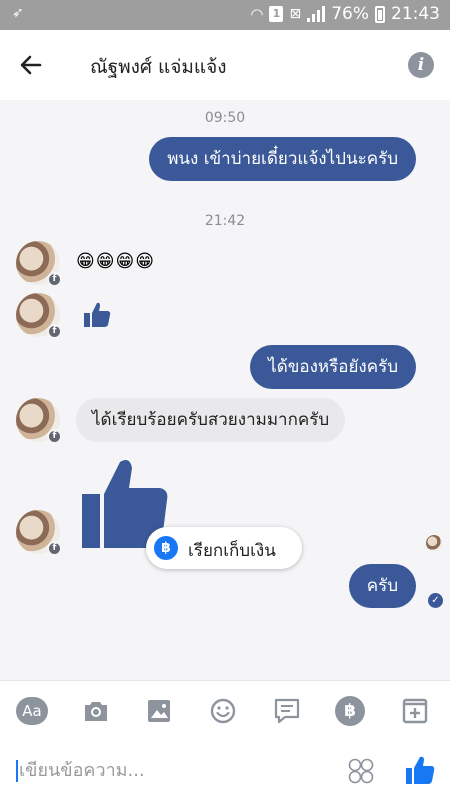 Image resolution: width=450 pixels, height=800 pixels. Describe the element at coordinates (159, 711) in the screenshot. I see `gallery-icon` at that location.